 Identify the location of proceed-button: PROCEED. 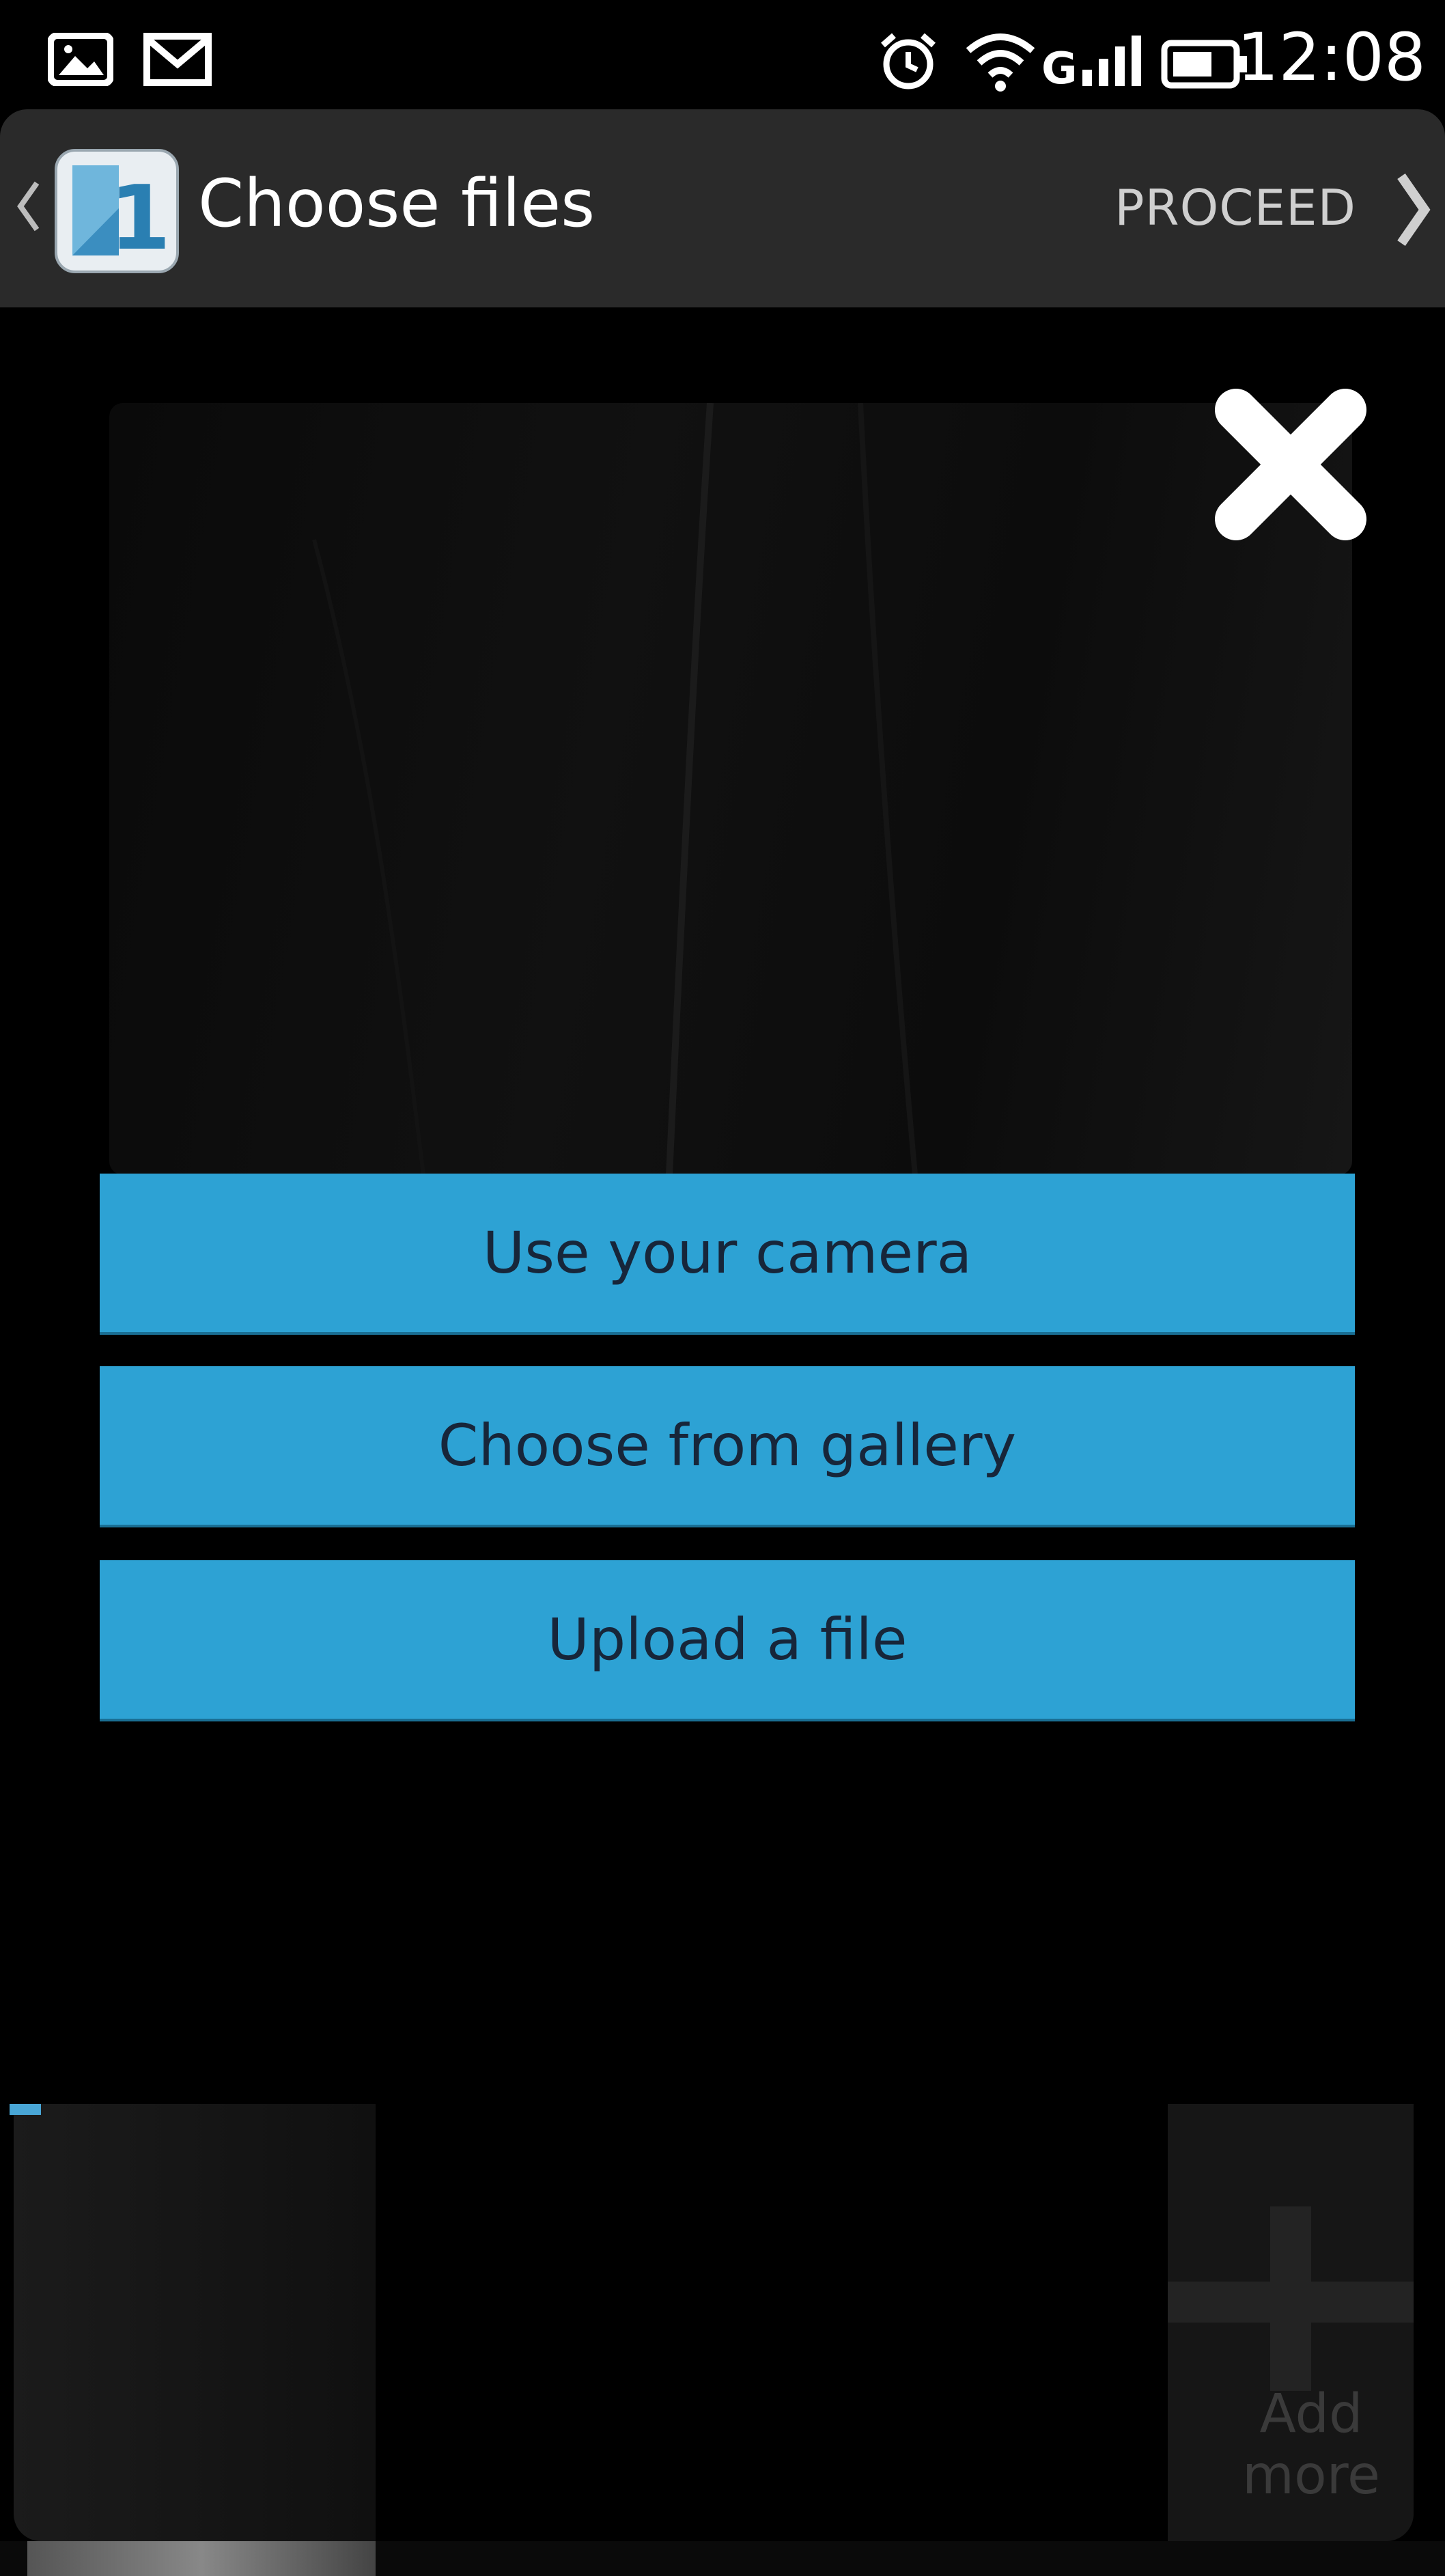
(1235, 208).